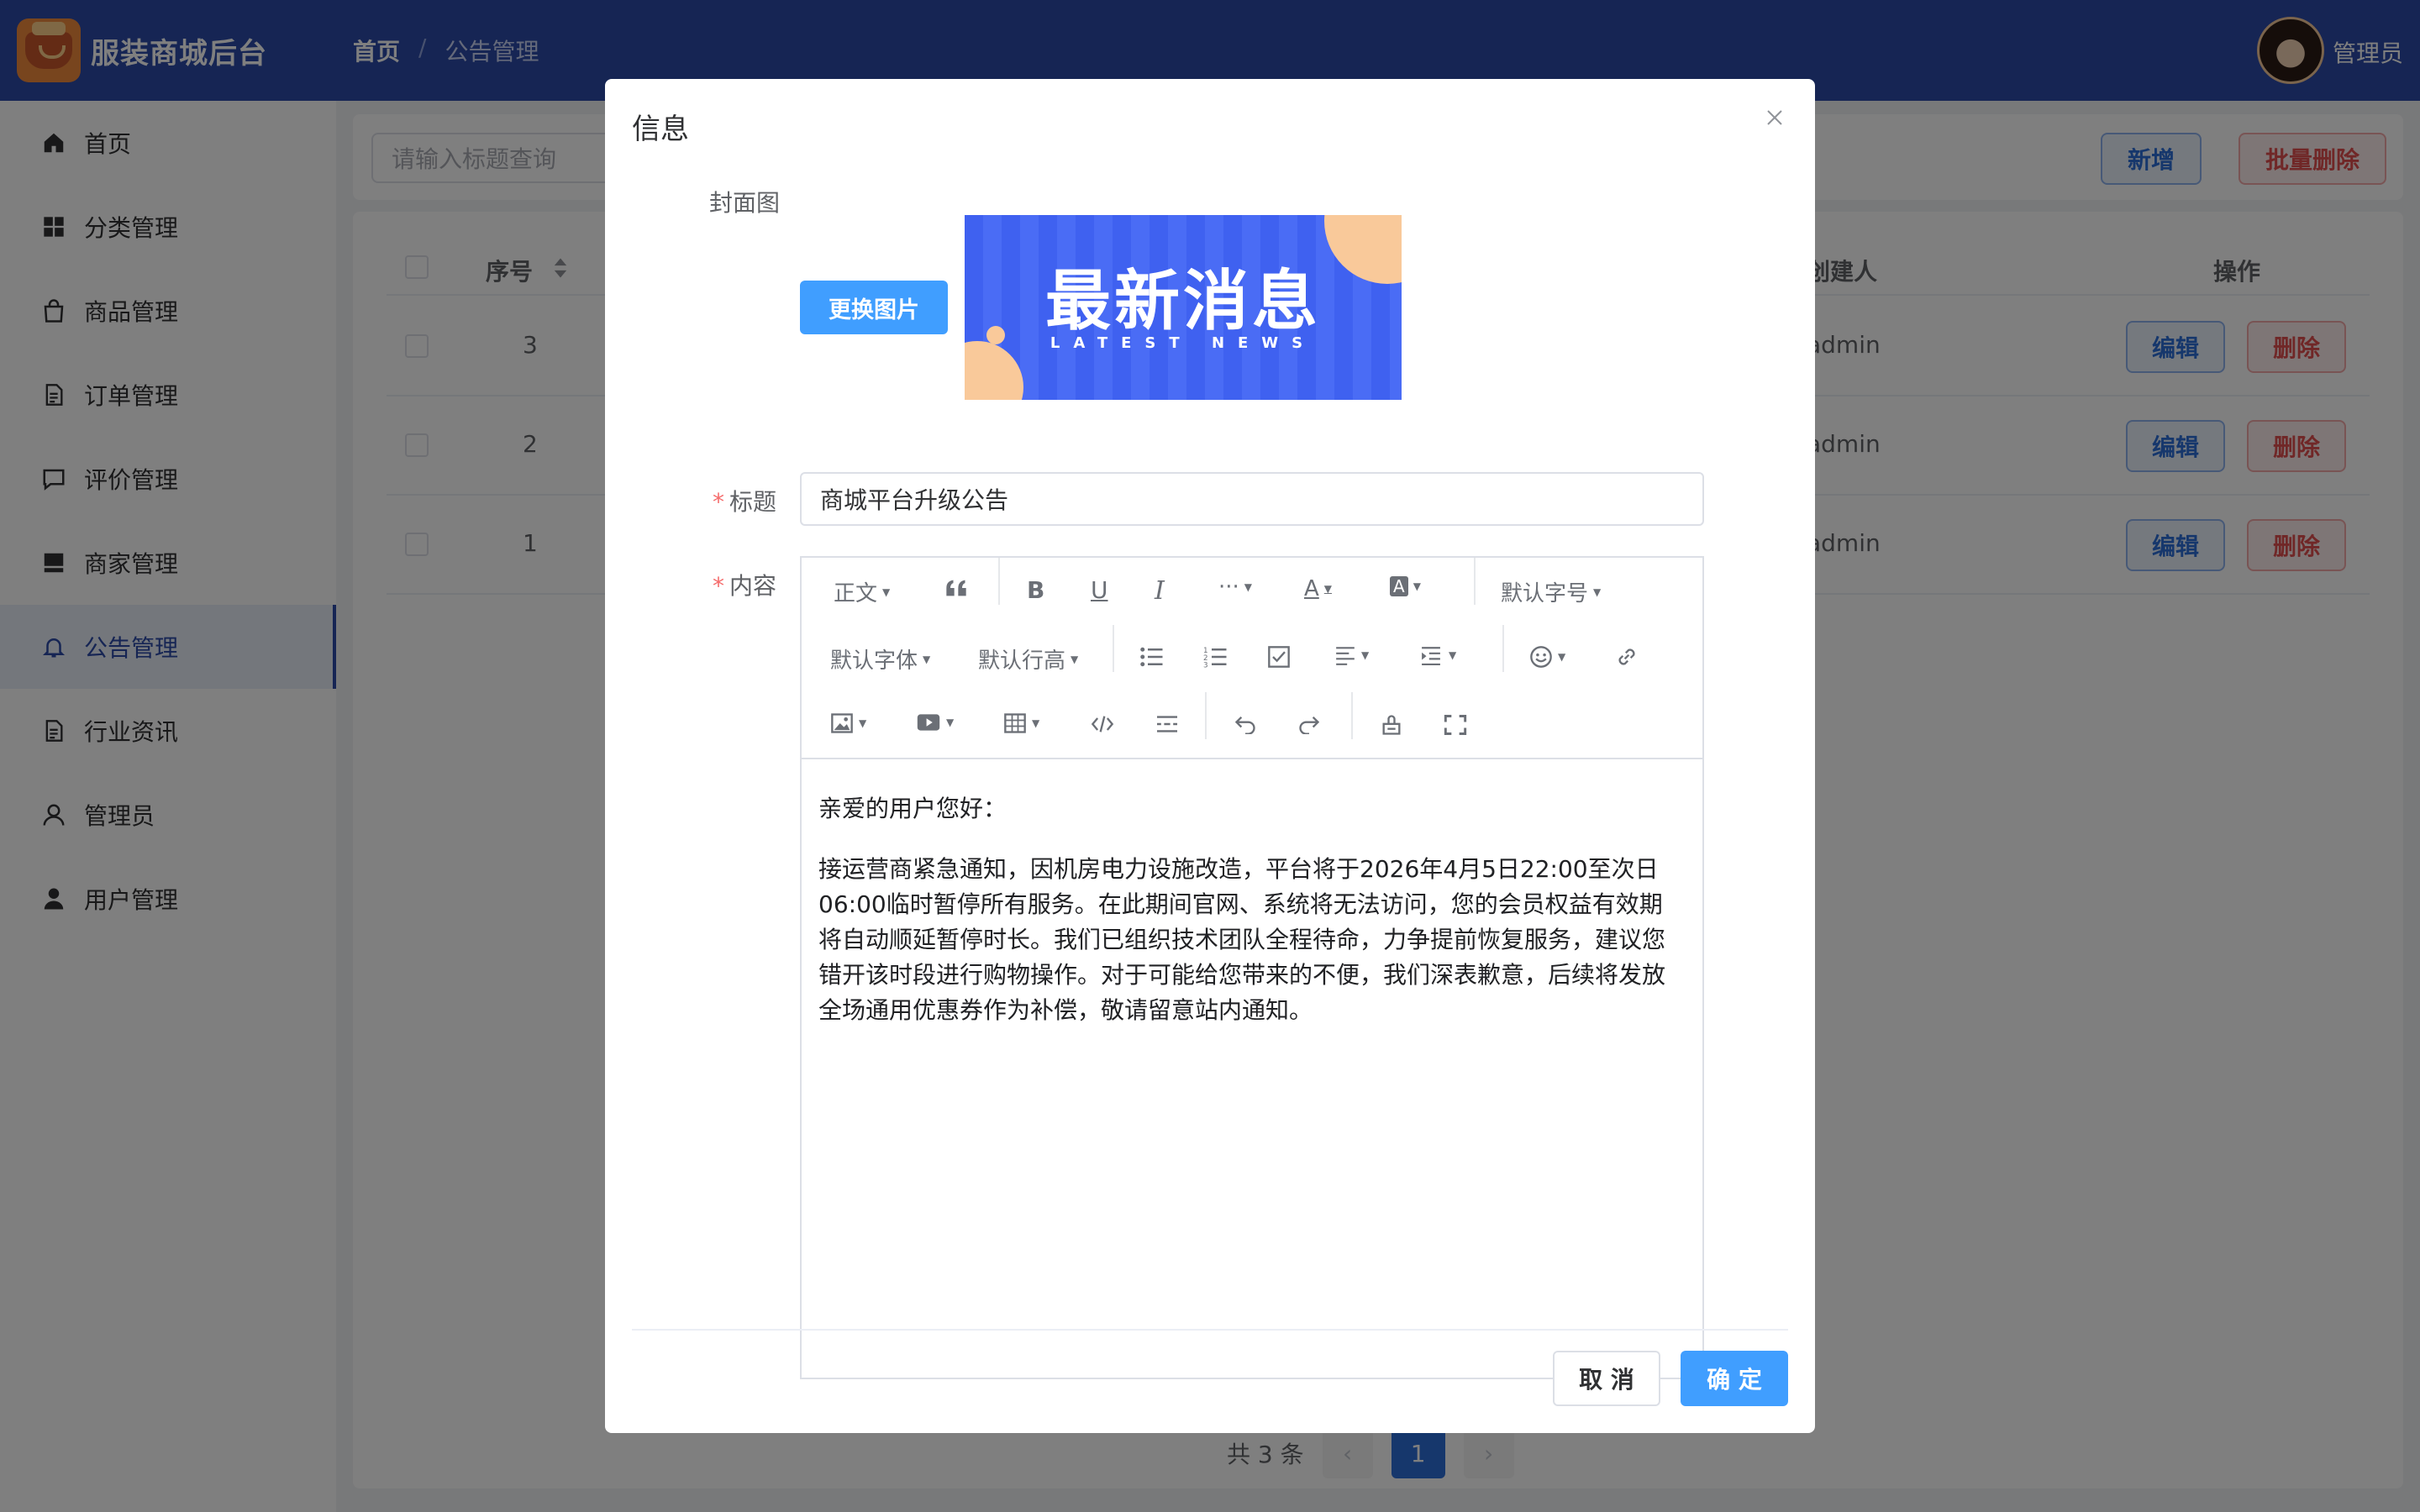  What do you see at coordinates (1437, 655) in the screenshot?
I see `indent-icon: ▼` at bounding box center [1437, 655].